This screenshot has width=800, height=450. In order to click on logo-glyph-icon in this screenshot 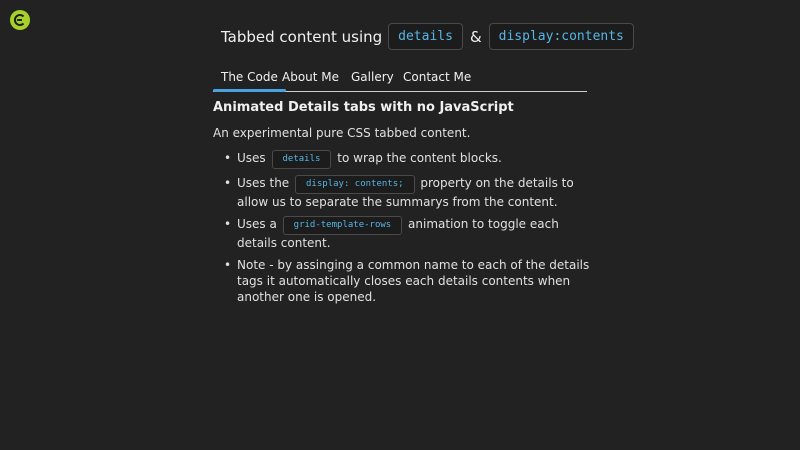, I will do `click(19, 20)`.